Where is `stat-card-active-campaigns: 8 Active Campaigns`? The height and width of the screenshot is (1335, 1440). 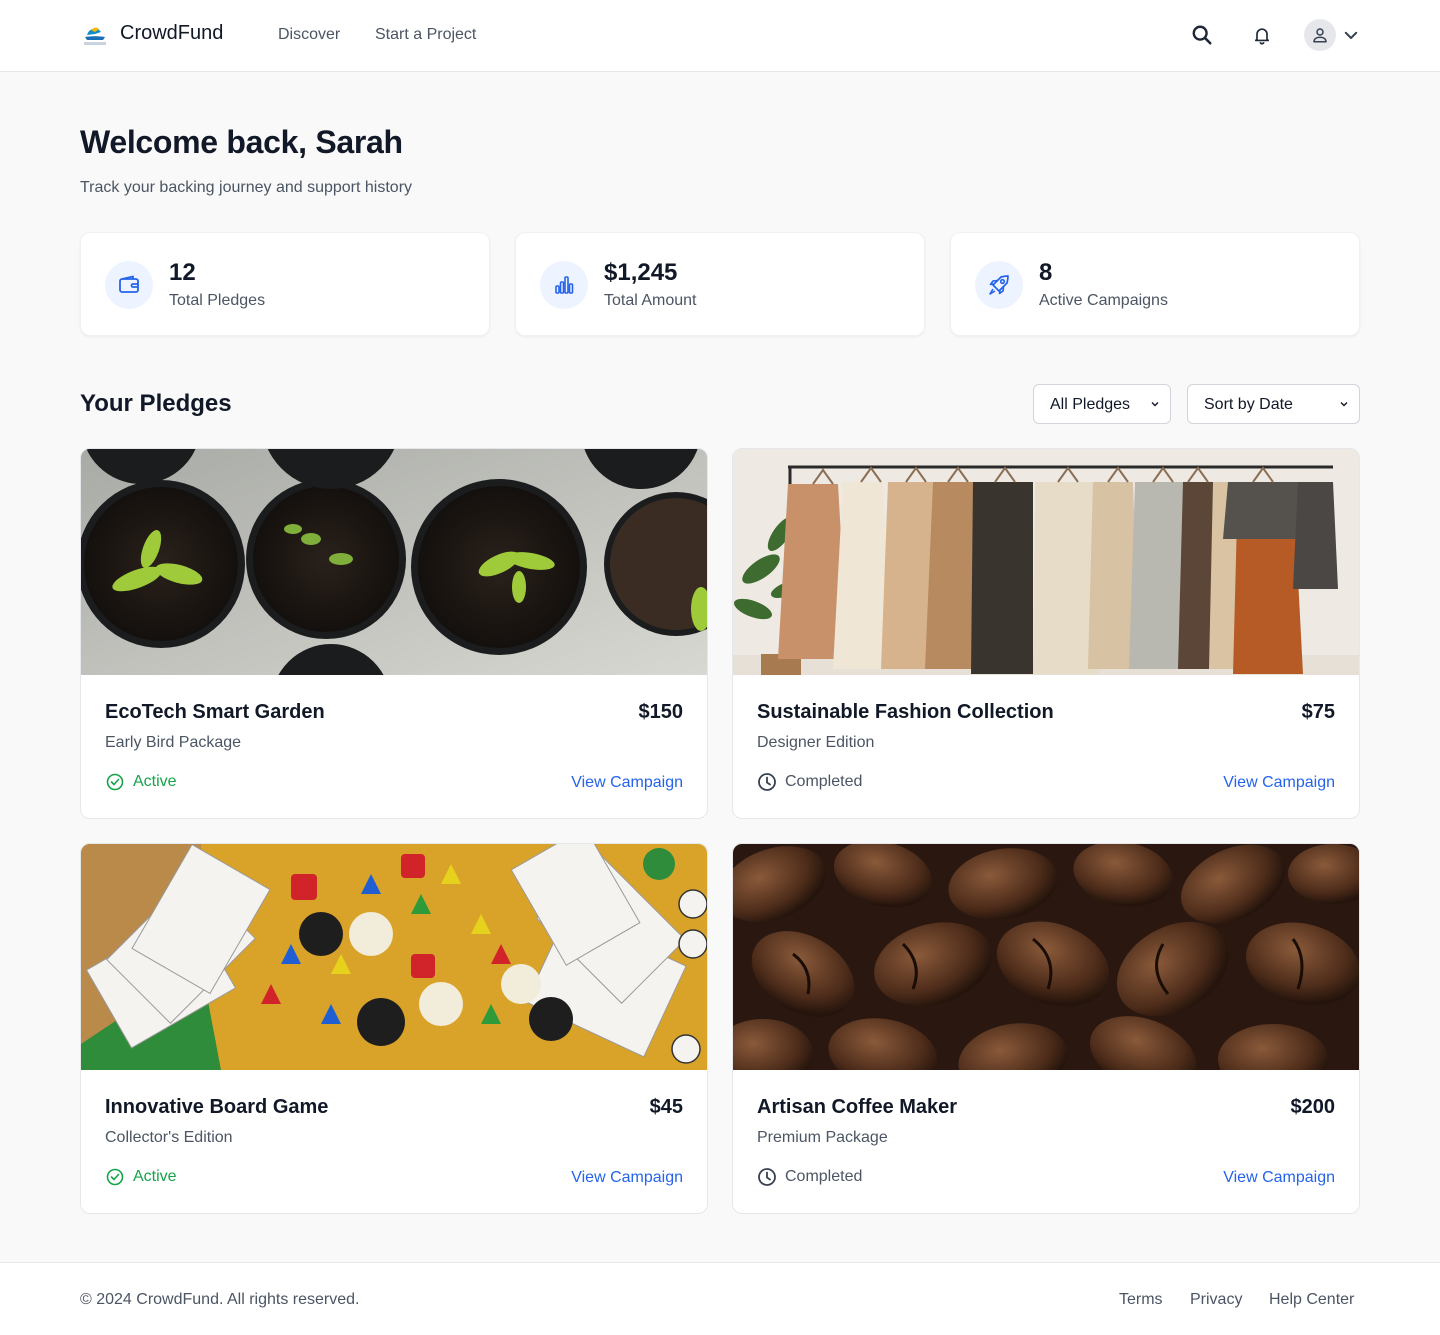 stat-card-active-campaigns: 8 Active Campaigns is located at coordinates (1155, 284).